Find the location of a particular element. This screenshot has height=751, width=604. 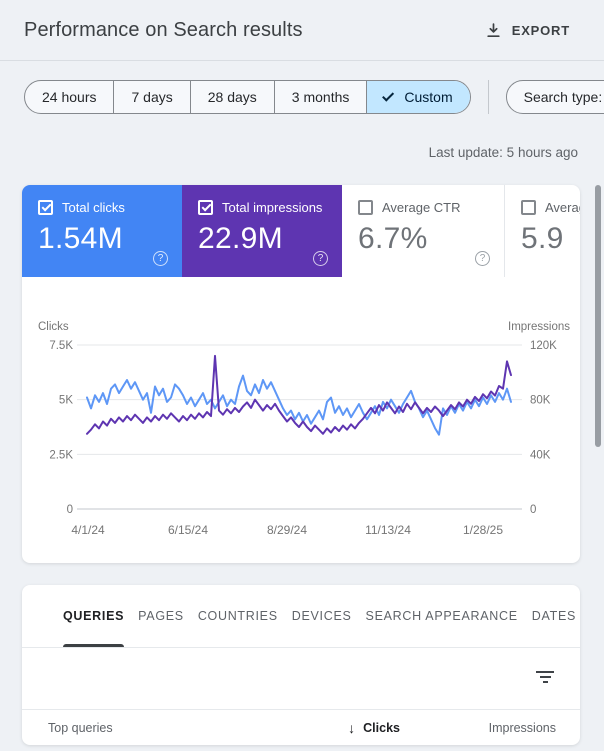

svg-text: Clicks is located at coordinates (53, 327).